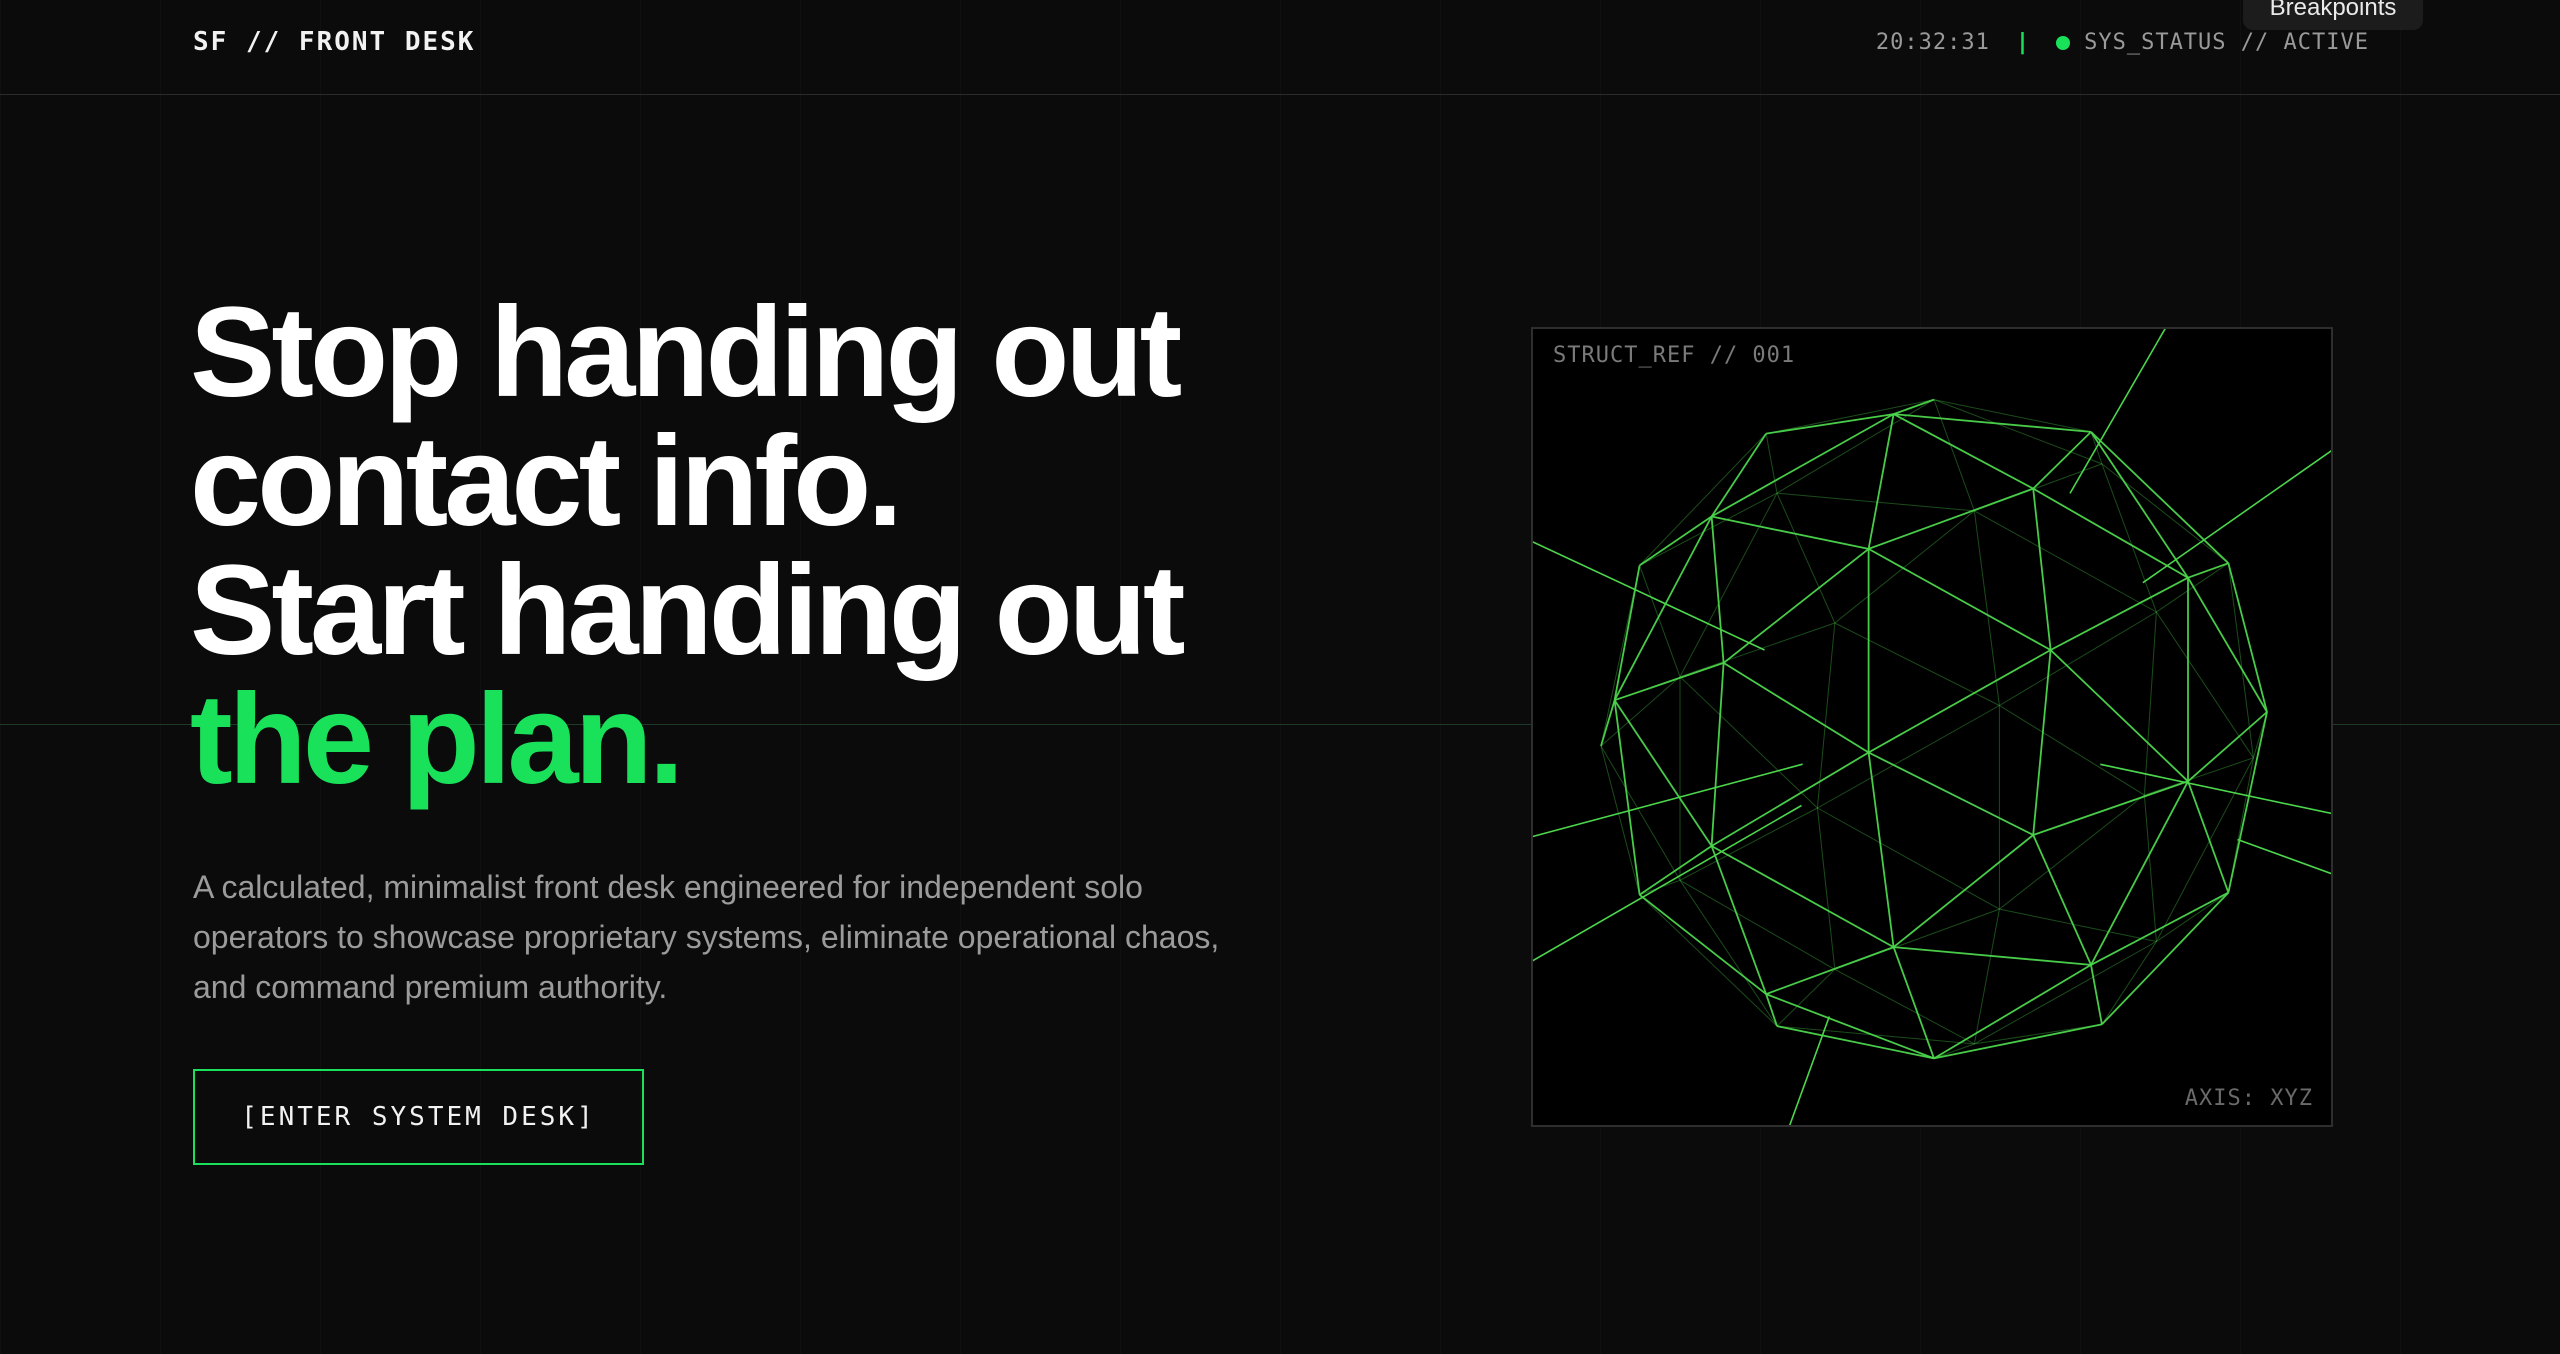 The width and height of the screenshot is (2560, 1354). I want to click on headline-line-2: contact info., so click(546, 481).